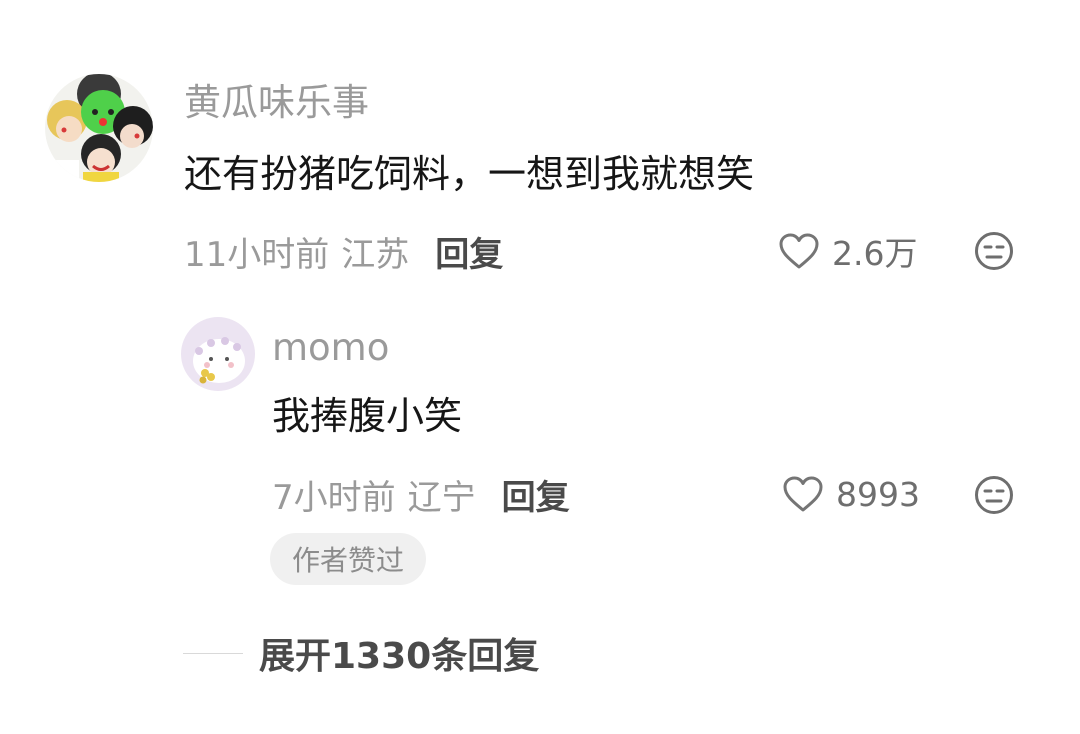  What do you see at coordinates (375, 254) in the screenshot?
I see `comment-location: 江苏` at bounding box center [375, 254].